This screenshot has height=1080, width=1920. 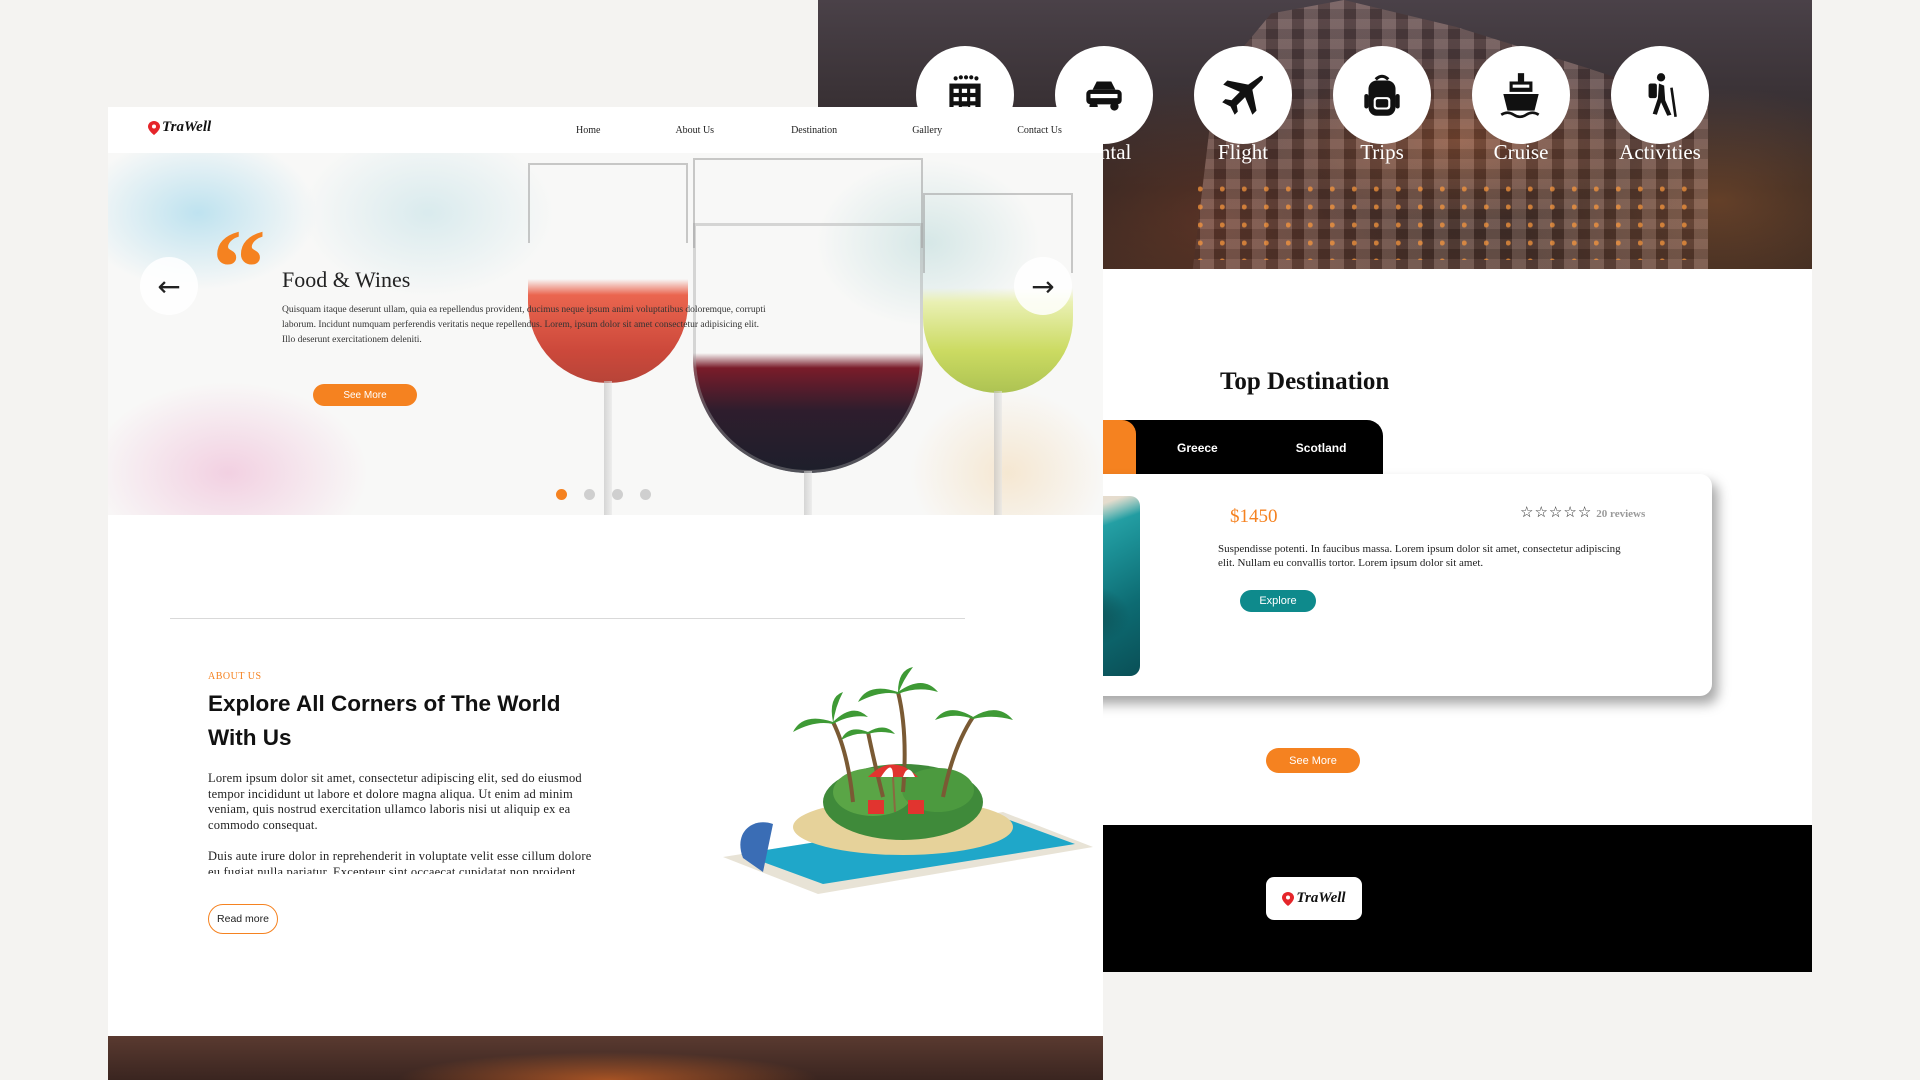 I want to click on category-activities: Activities, so click(x=1660, y=105).